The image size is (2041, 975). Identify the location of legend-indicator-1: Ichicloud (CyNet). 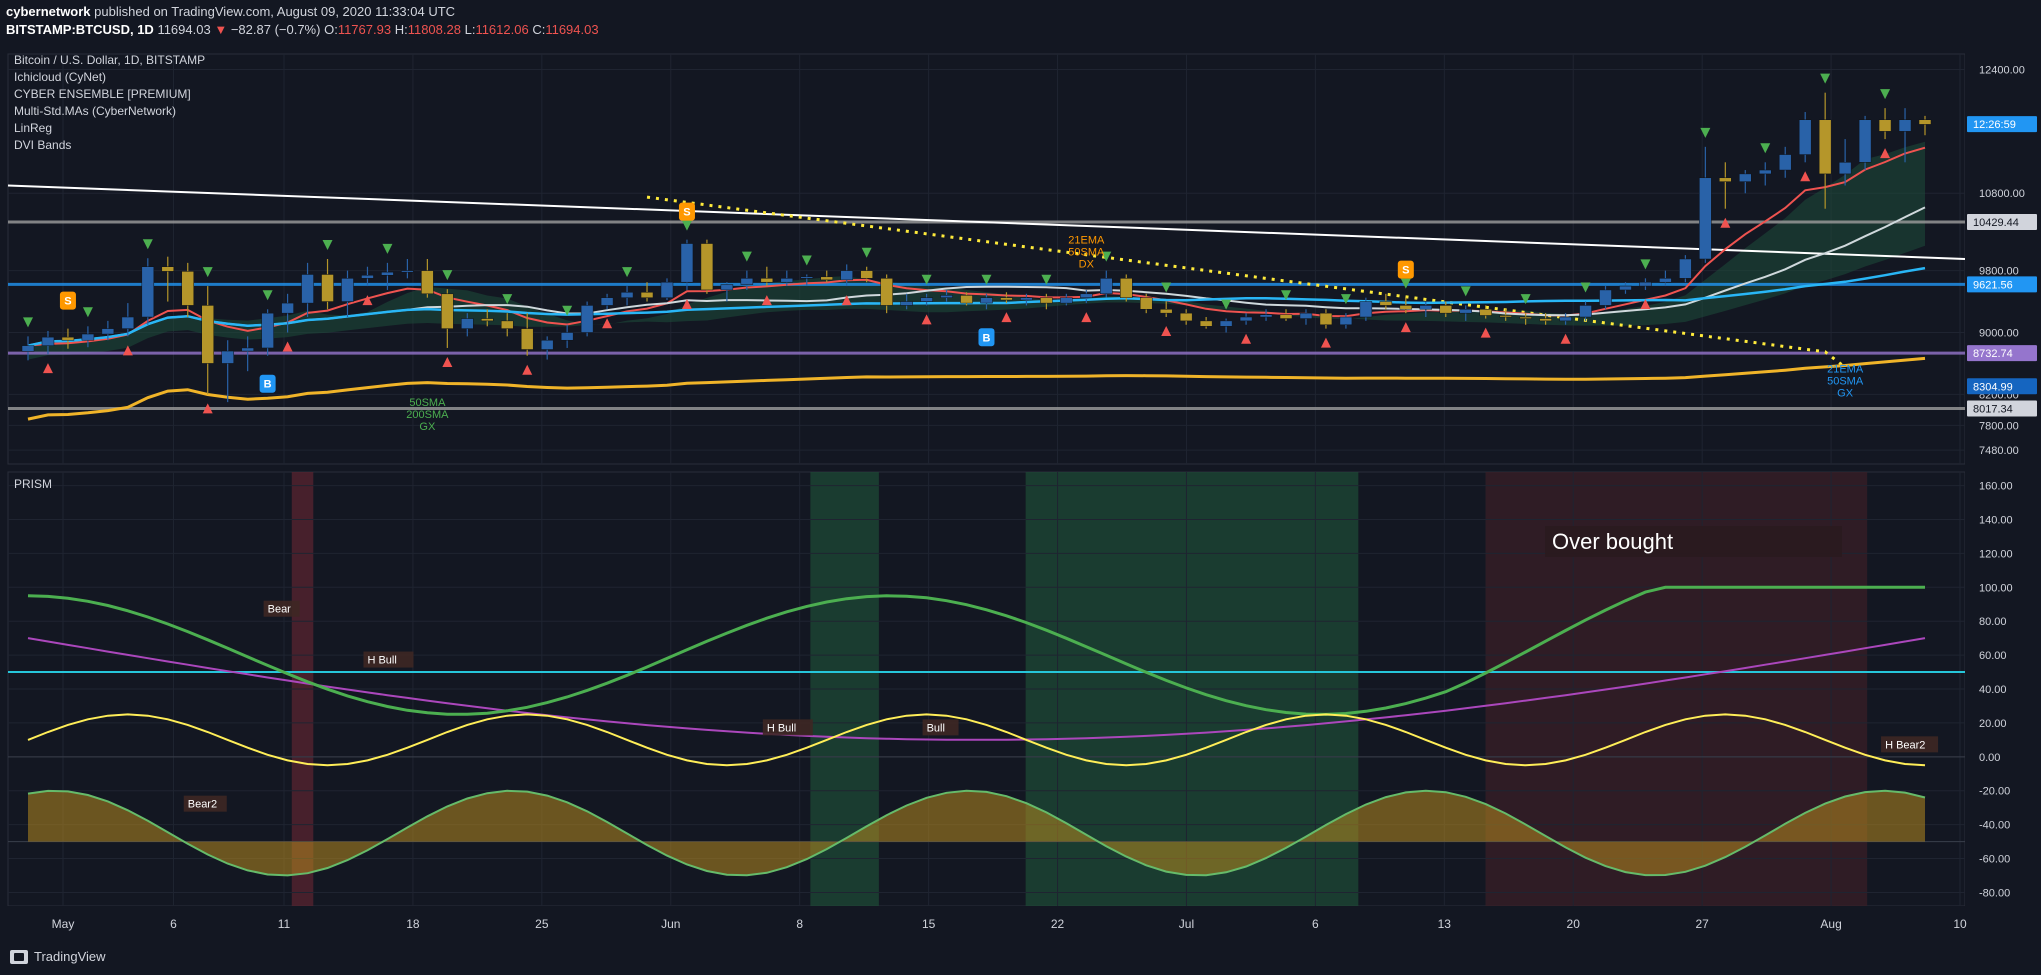
(60, 77).